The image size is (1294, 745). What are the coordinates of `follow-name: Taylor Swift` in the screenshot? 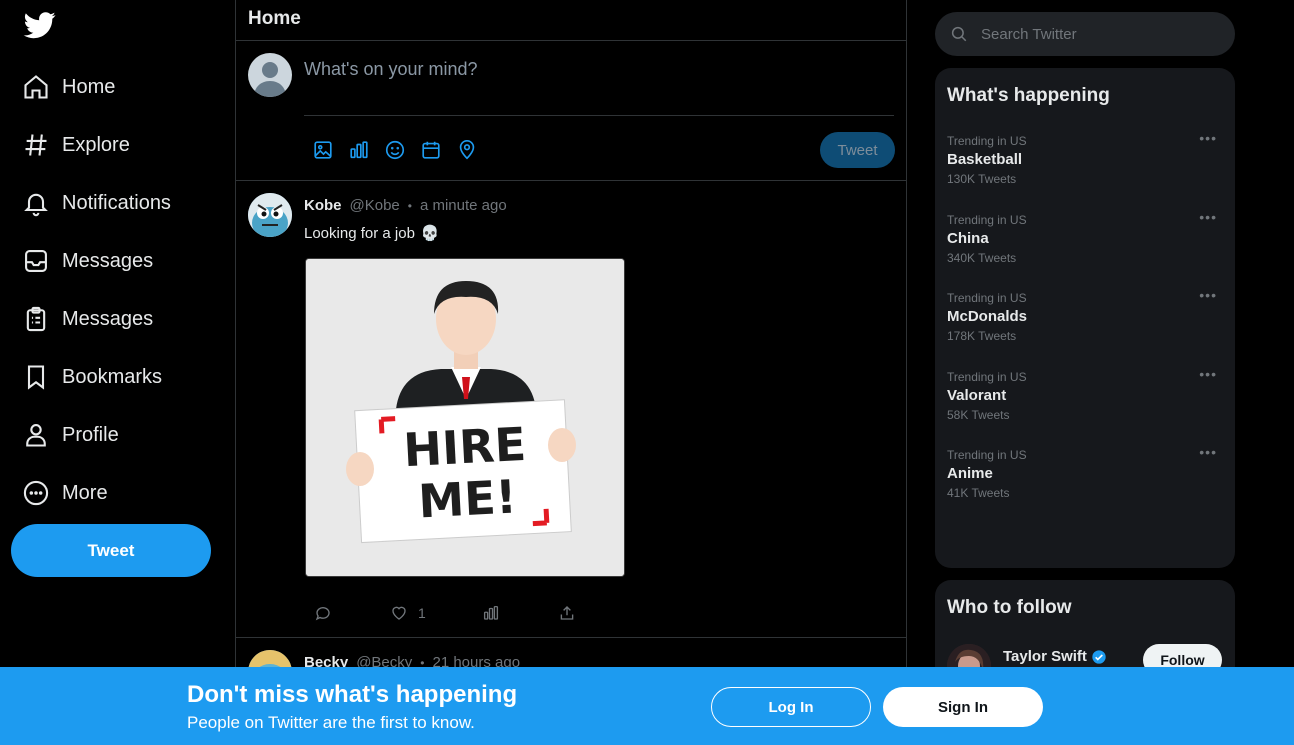 It's located at (1055, 656).